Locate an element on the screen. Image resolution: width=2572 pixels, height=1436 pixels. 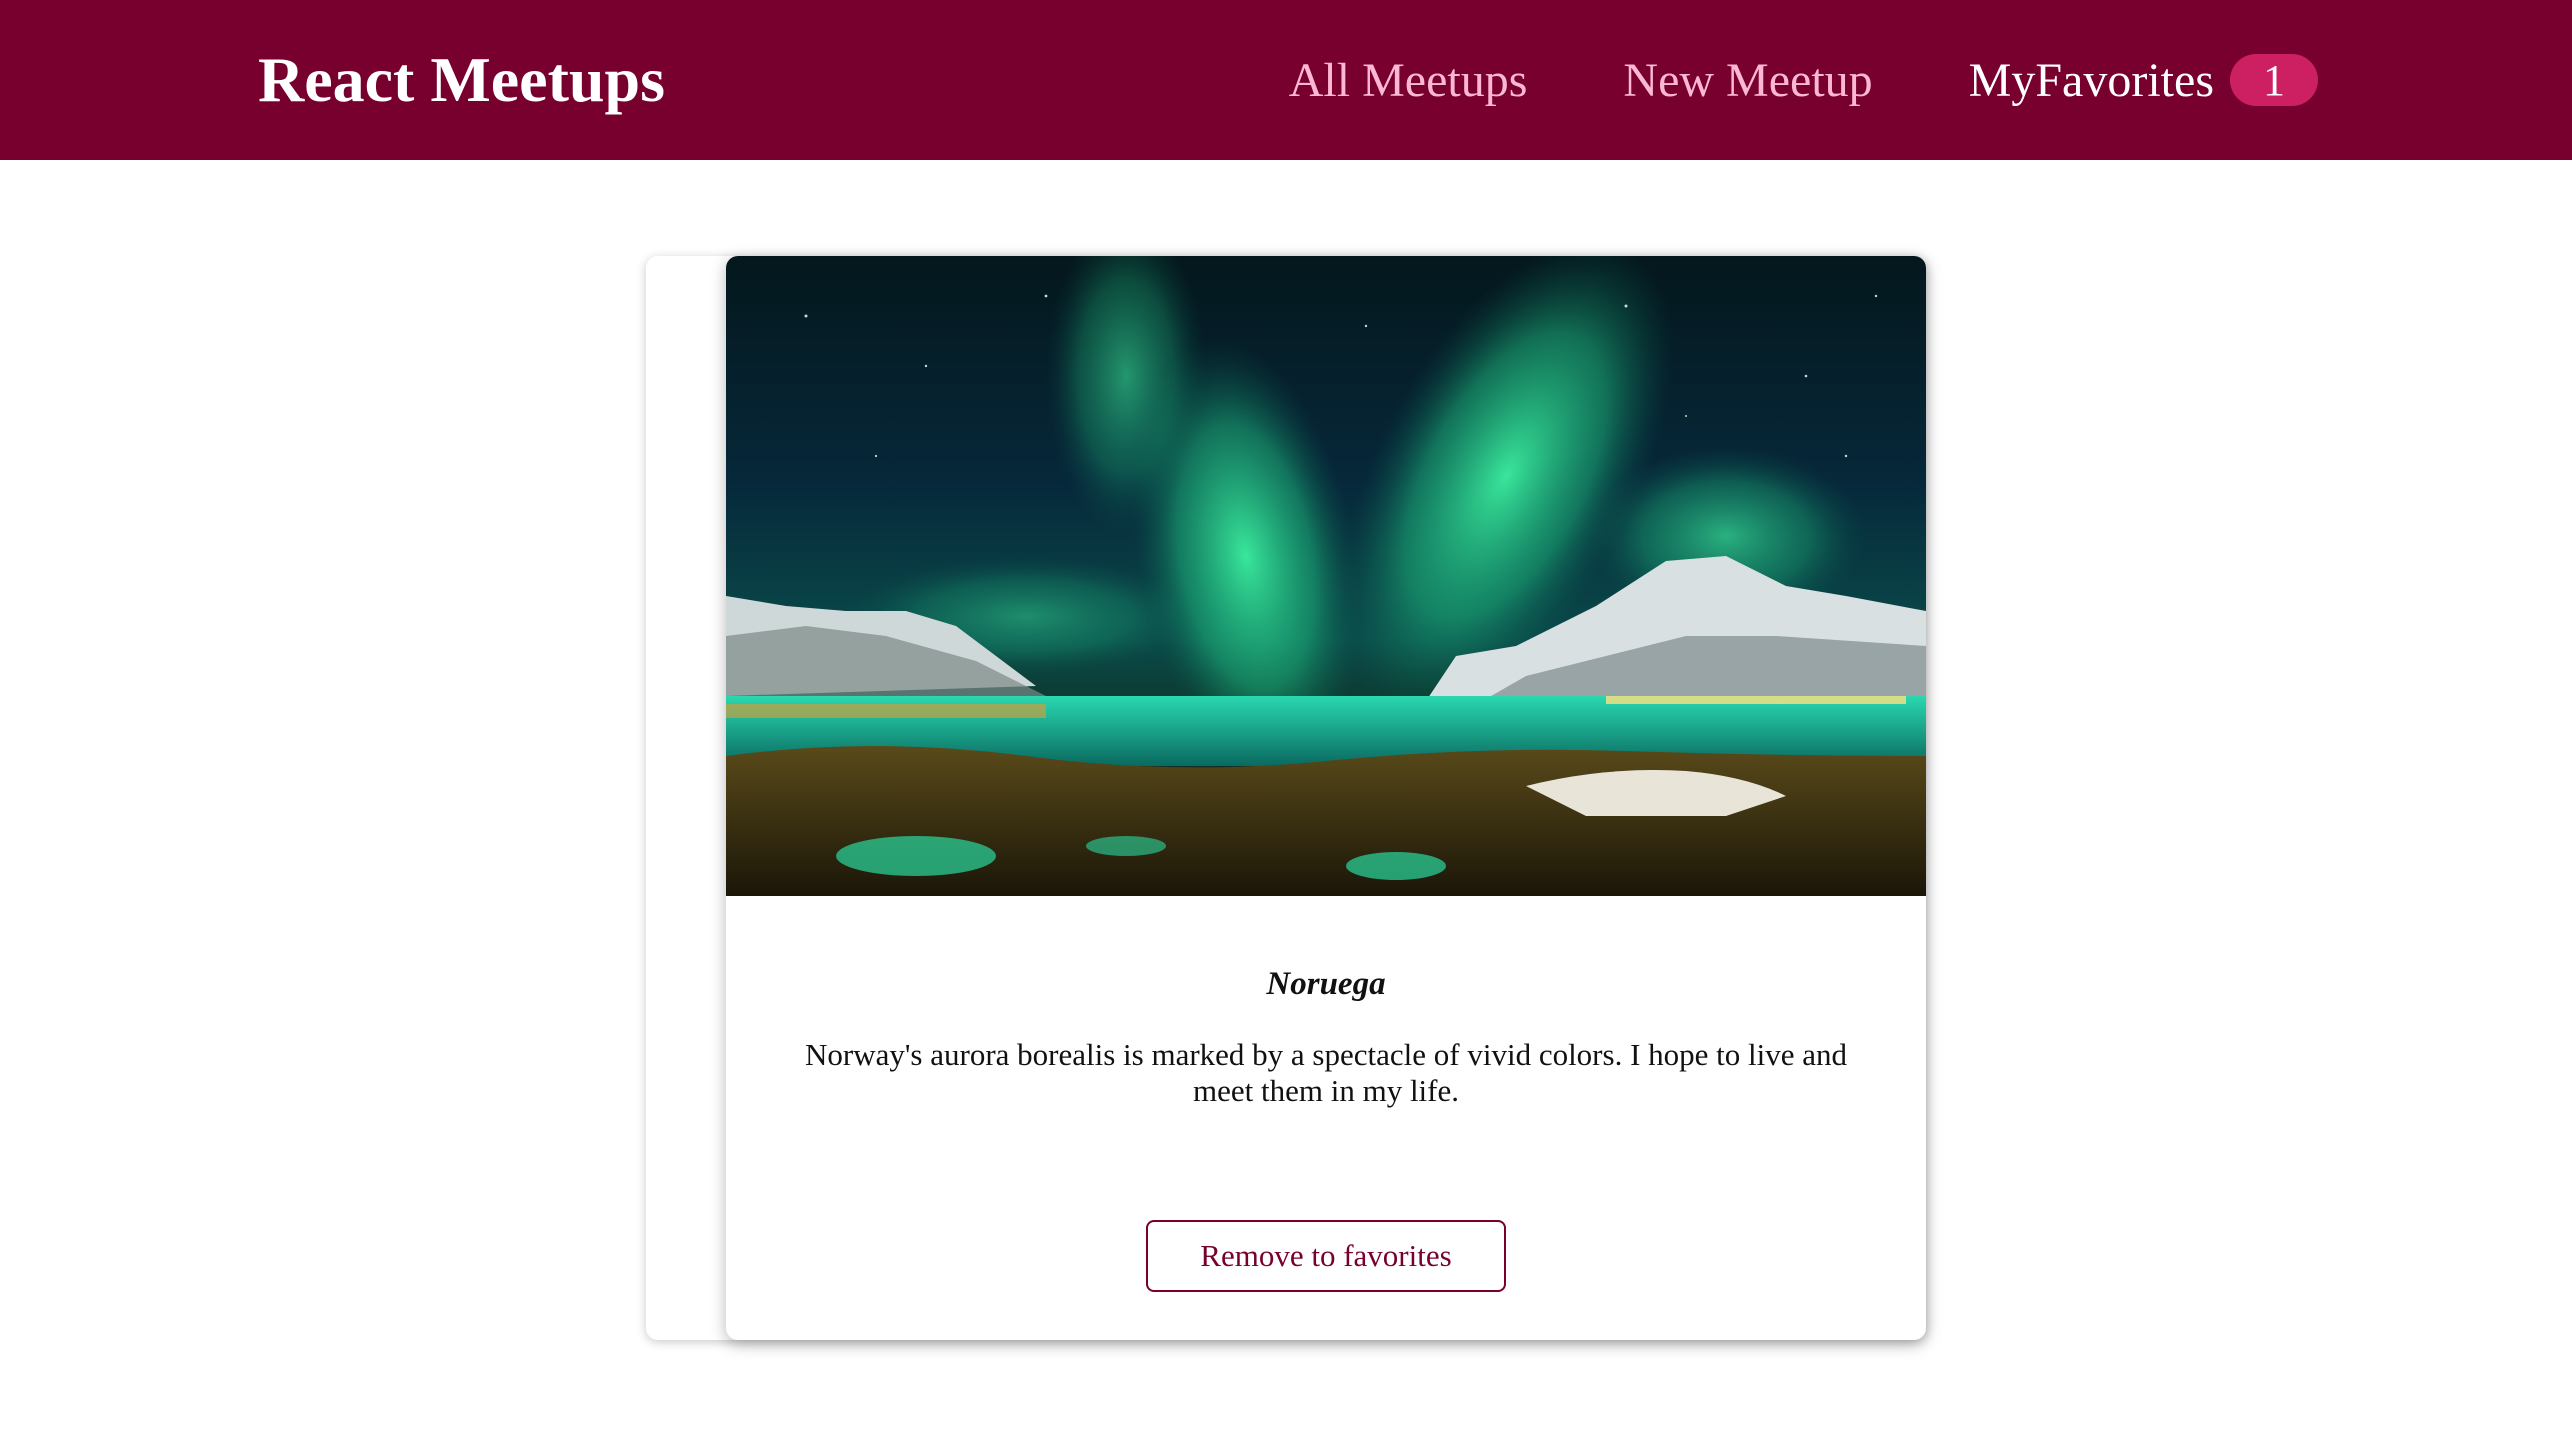
main-nav: All Meetups New Meetup MyFavorites 1 is located at coordinates (1755, 80).